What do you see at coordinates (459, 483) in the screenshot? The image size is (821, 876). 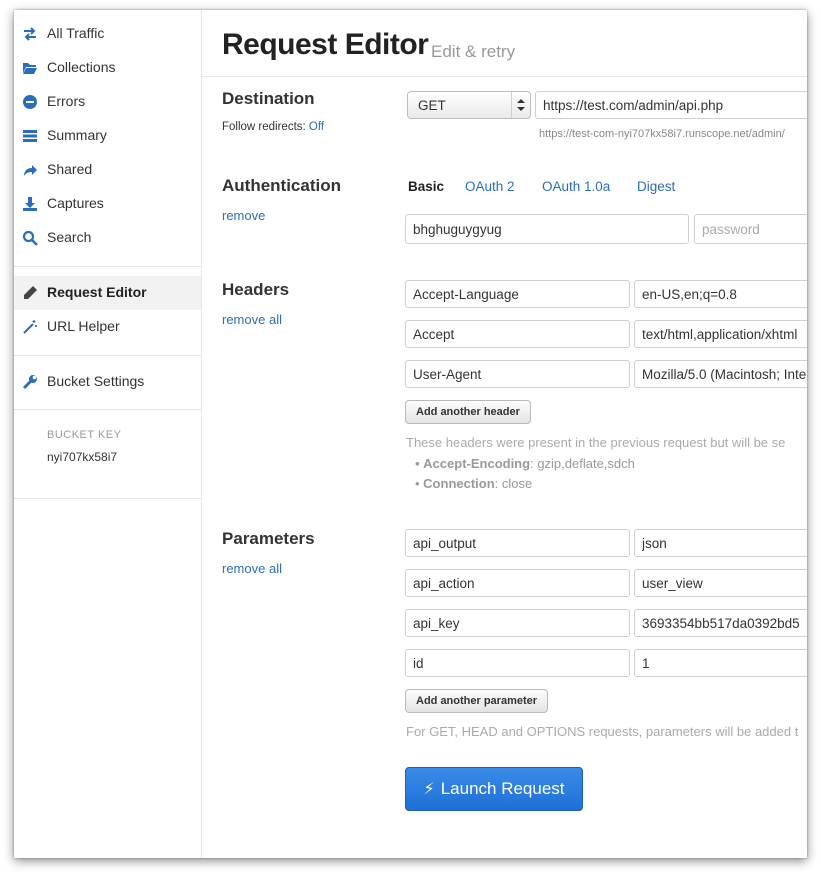 I see `excluded-header-name: Connection` at bounding box center [459, 483].